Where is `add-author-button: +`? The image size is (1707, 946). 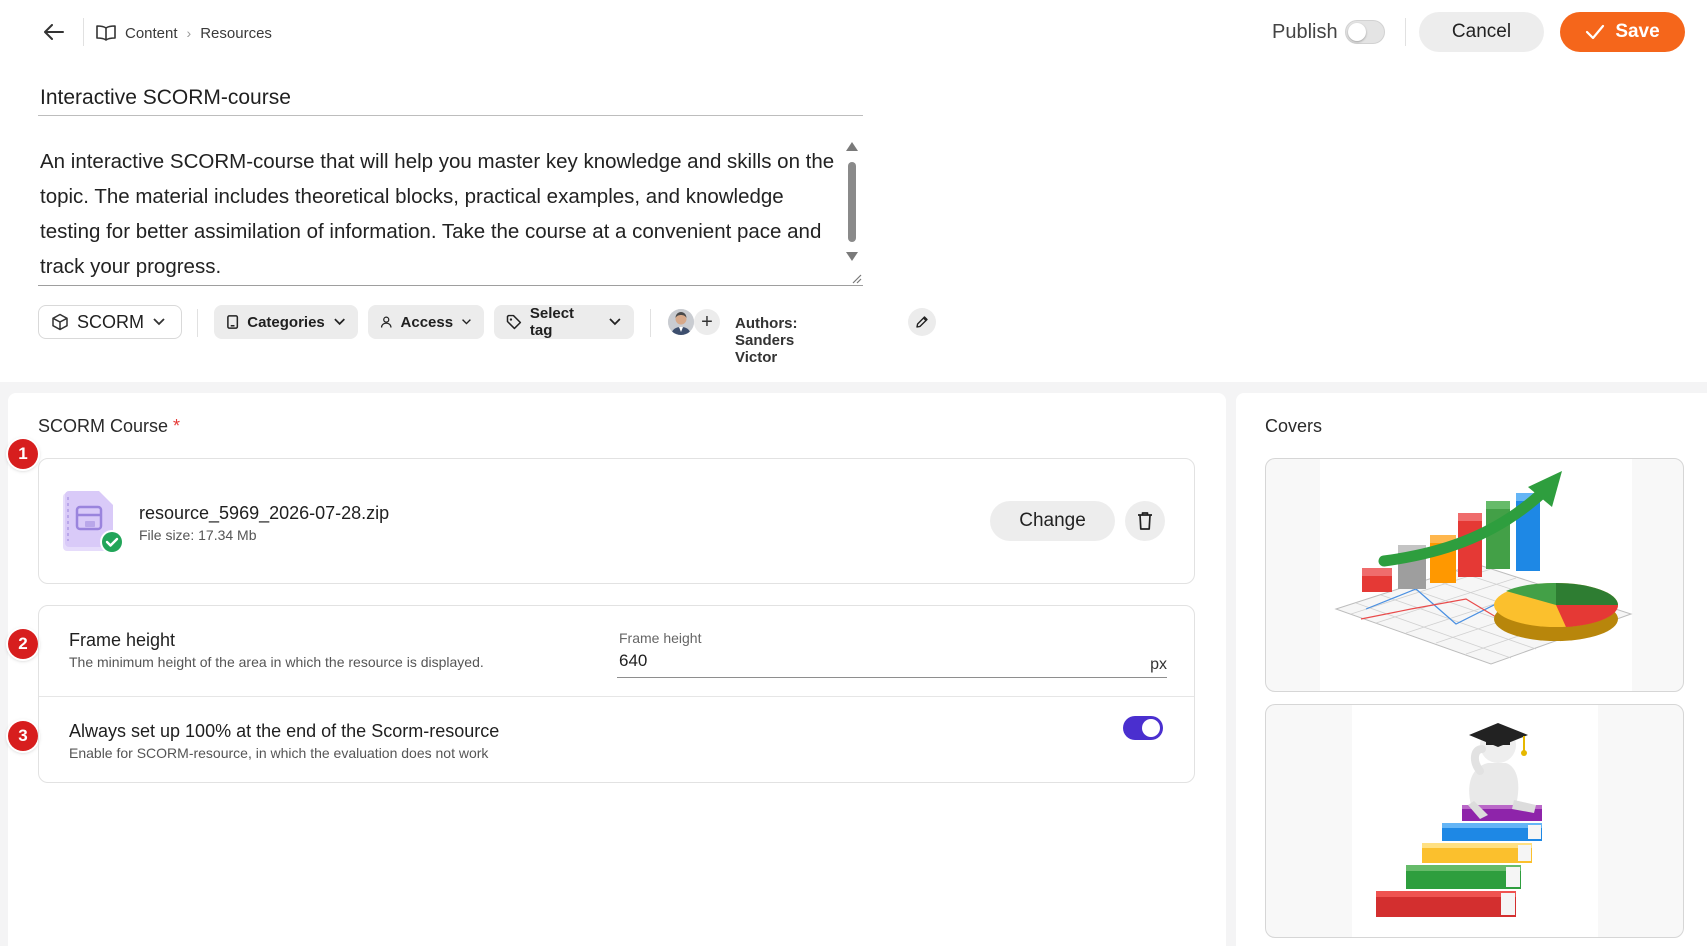 add-author-button: + is located at coordinates (707, 322).